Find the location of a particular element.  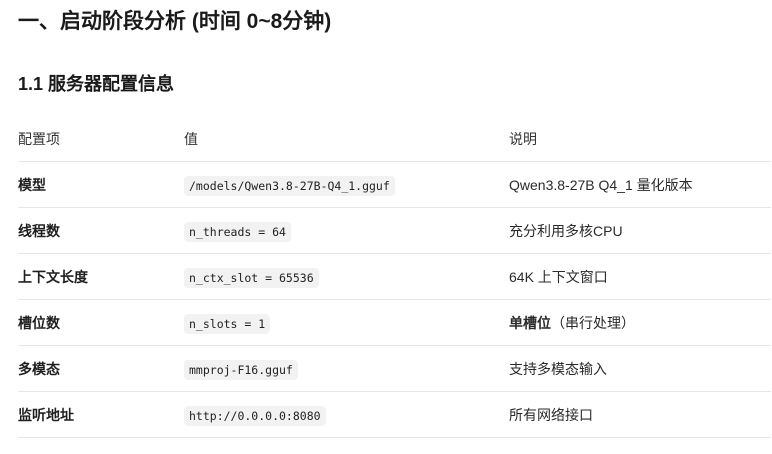

row-value-cell: mmproj-F16.gguf is located at coordinates (346, 368).